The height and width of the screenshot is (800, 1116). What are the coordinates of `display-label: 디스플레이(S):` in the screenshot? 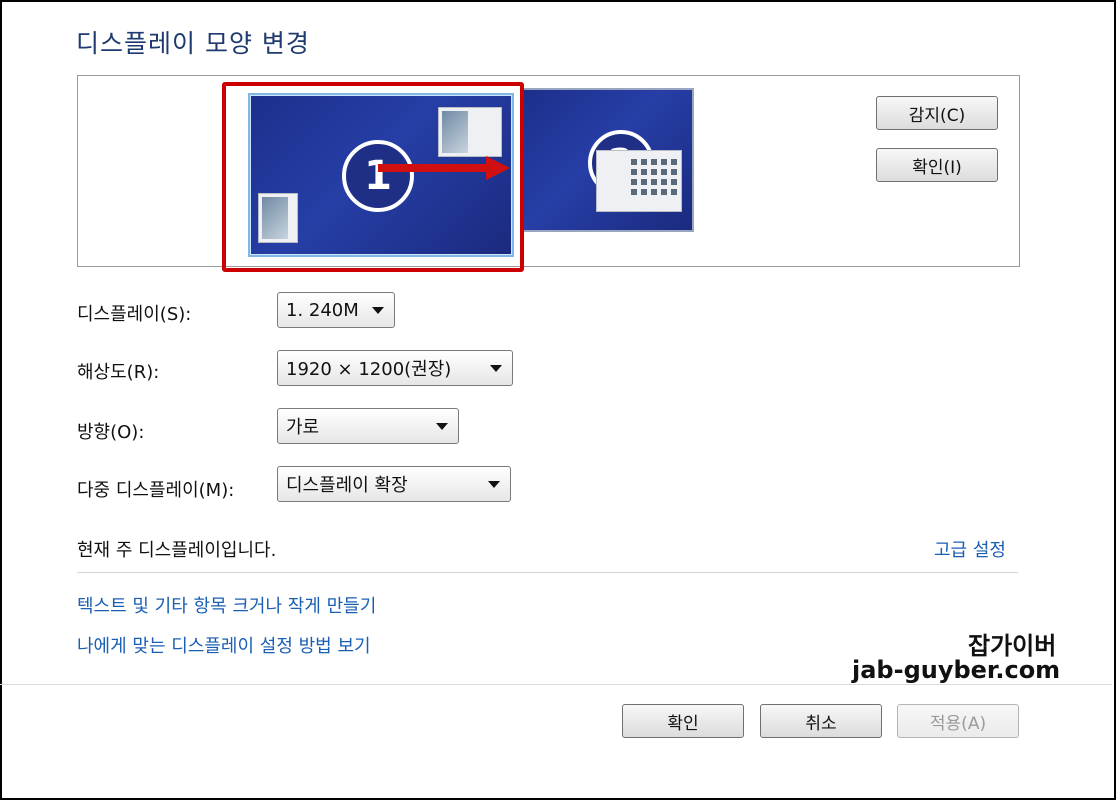 It's located at (134, 314).